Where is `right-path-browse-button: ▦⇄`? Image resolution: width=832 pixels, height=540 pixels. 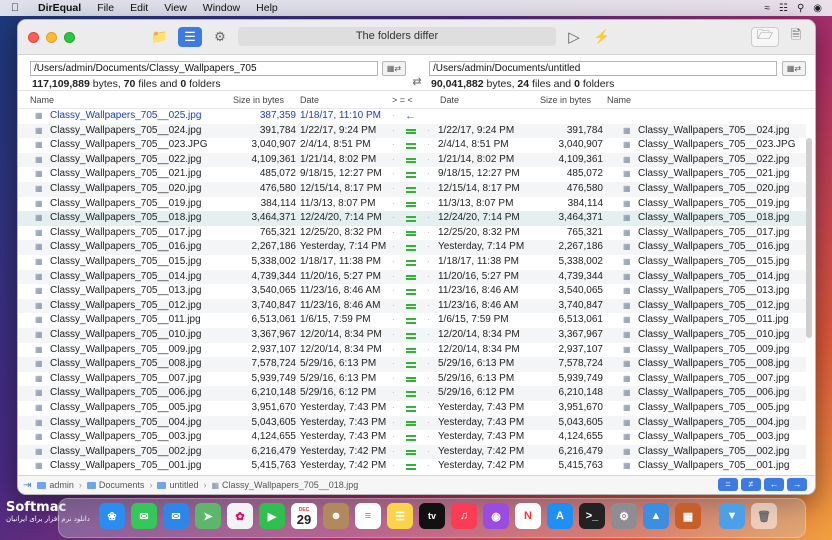
right-path-browse-button: ▦⇄ is located at coordinates (794, 68).